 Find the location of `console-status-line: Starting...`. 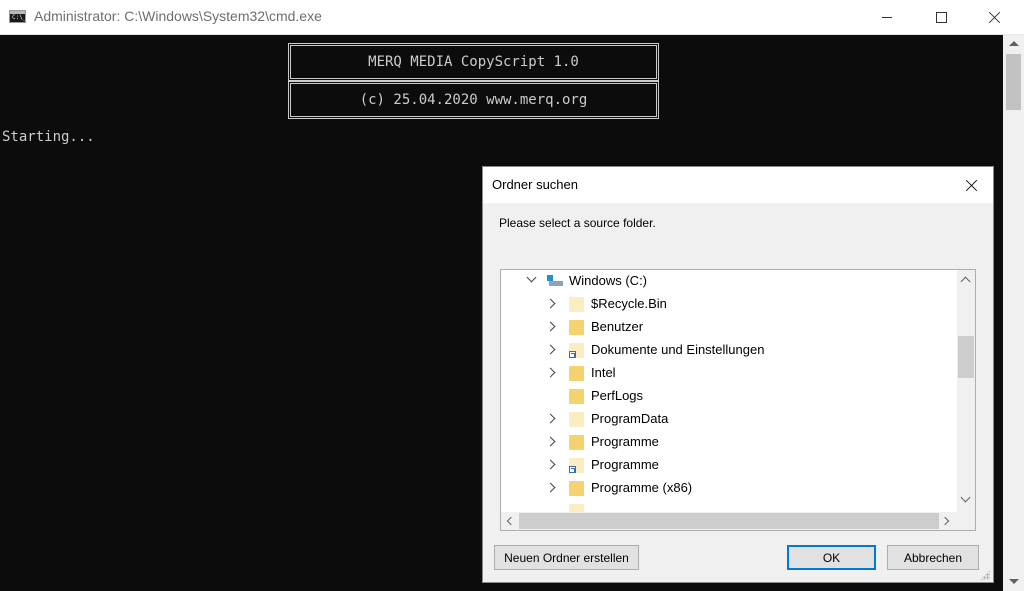

console-status-line: Starting... is located at coordinates (48, 137).